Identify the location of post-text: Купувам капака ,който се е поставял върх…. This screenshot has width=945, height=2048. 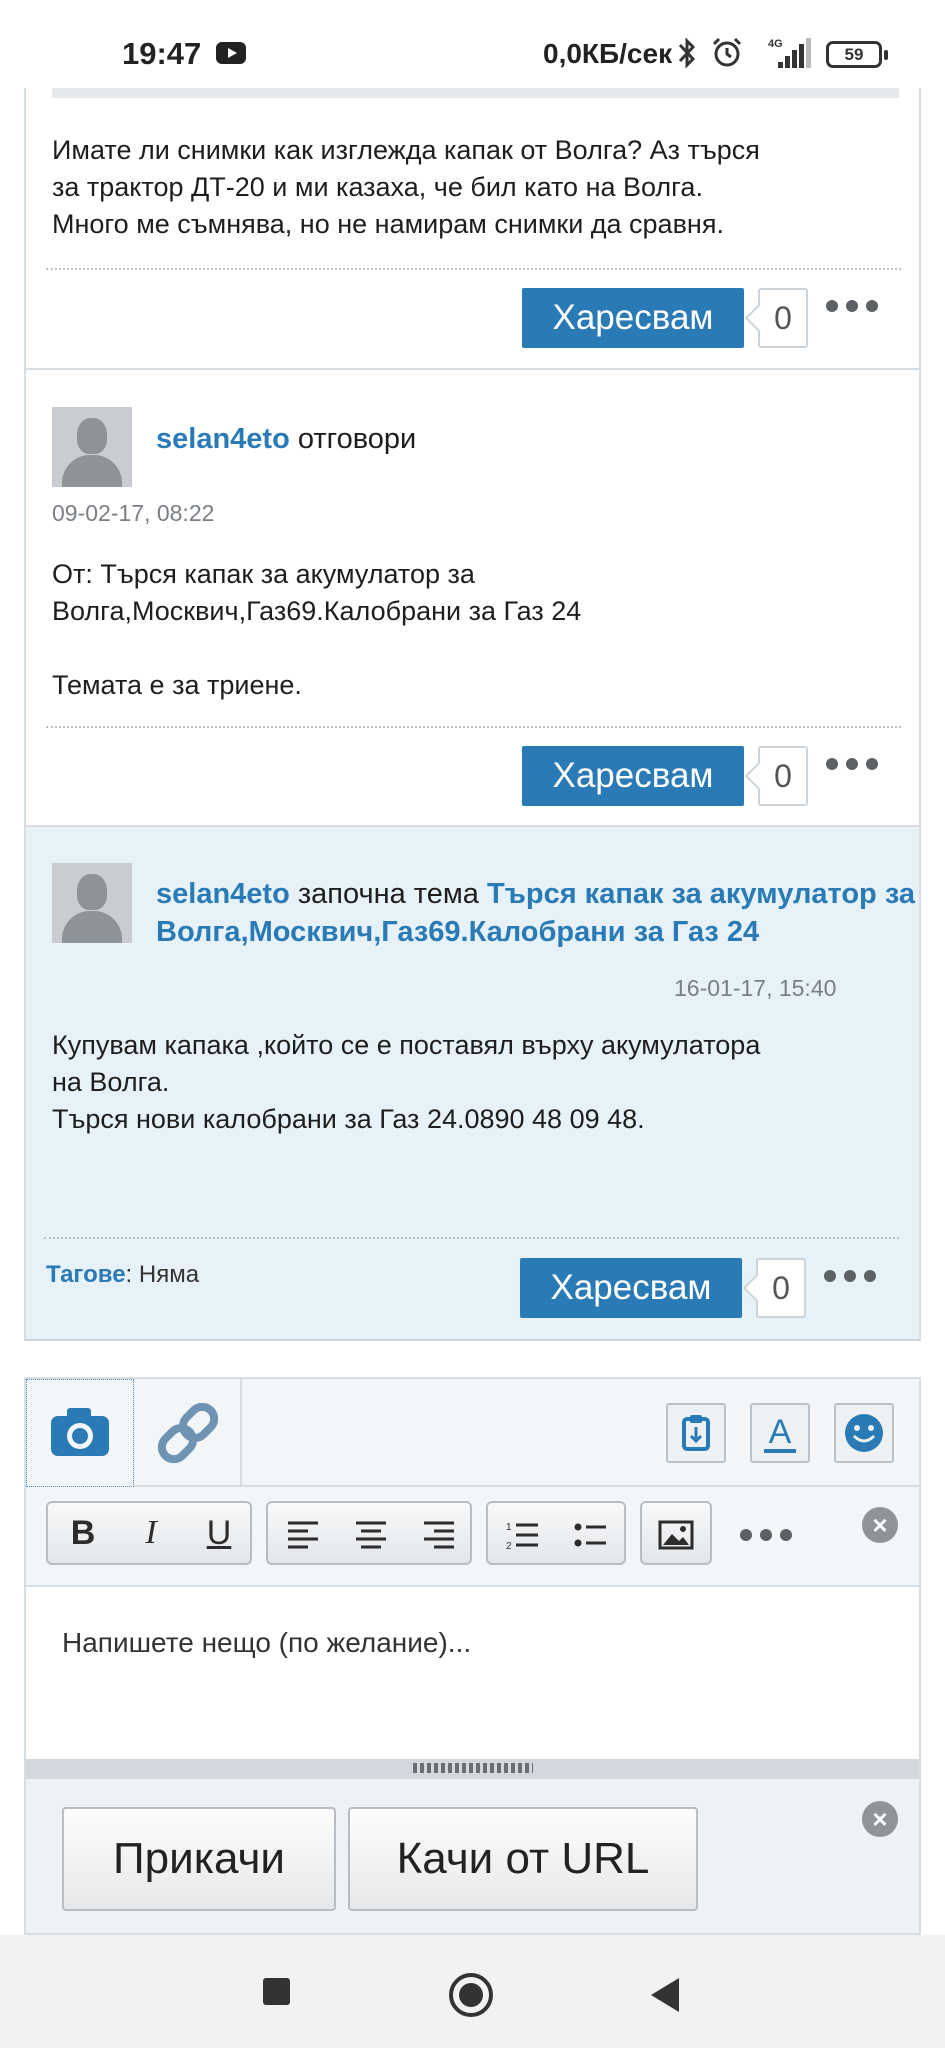
(406, 1082).